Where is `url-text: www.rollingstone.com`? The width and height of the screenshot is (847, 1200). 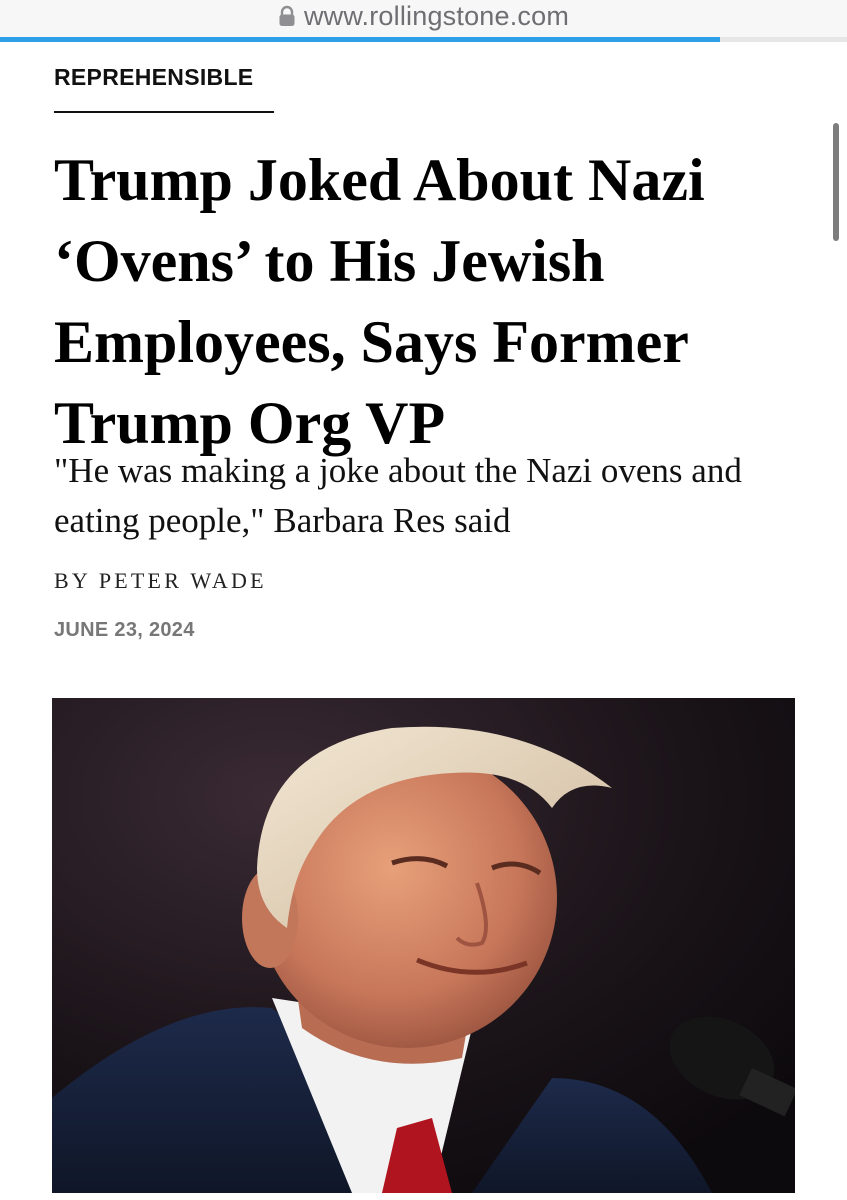
url-text: www.rollingstone.com is located at coordinates (436, 15).